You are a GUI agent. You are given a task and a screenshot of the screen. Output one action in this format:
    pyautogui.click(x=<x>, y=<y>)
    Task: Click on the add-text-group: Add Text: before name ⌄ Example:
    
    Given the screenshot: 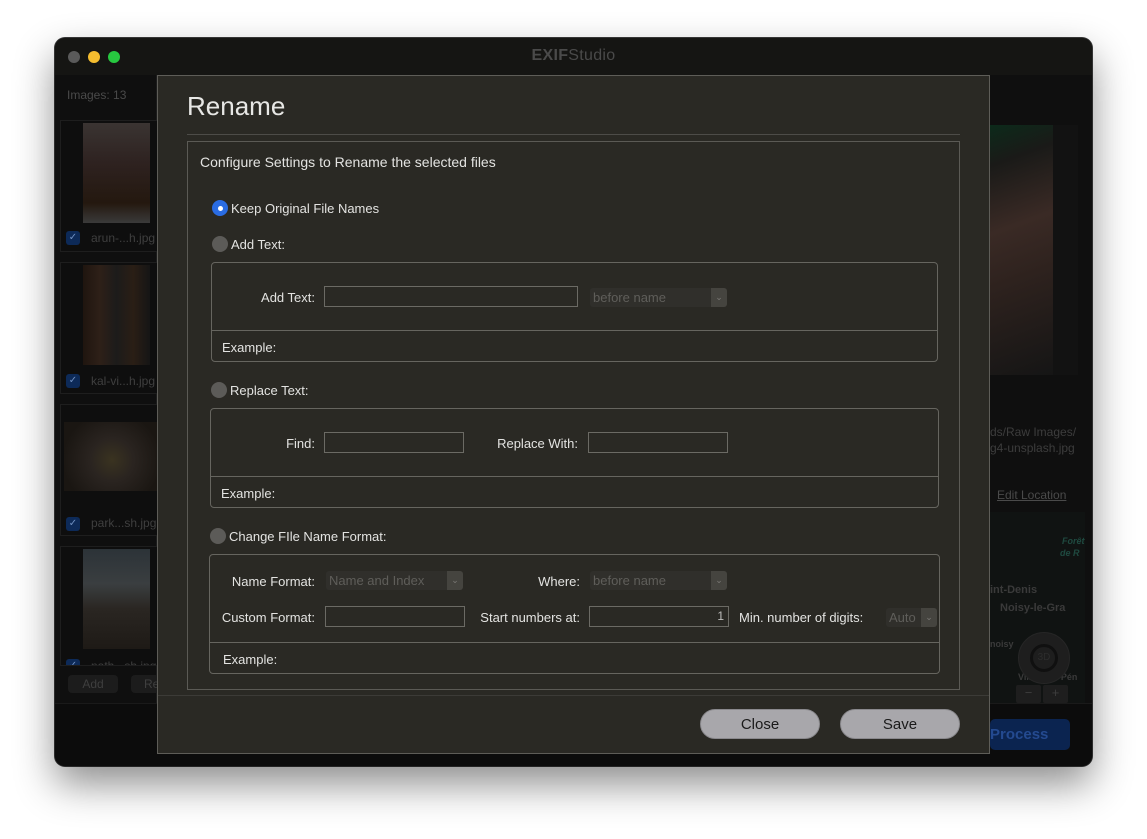 What is the action you would take?
    pyautogui.click(x=574, y=312)
    